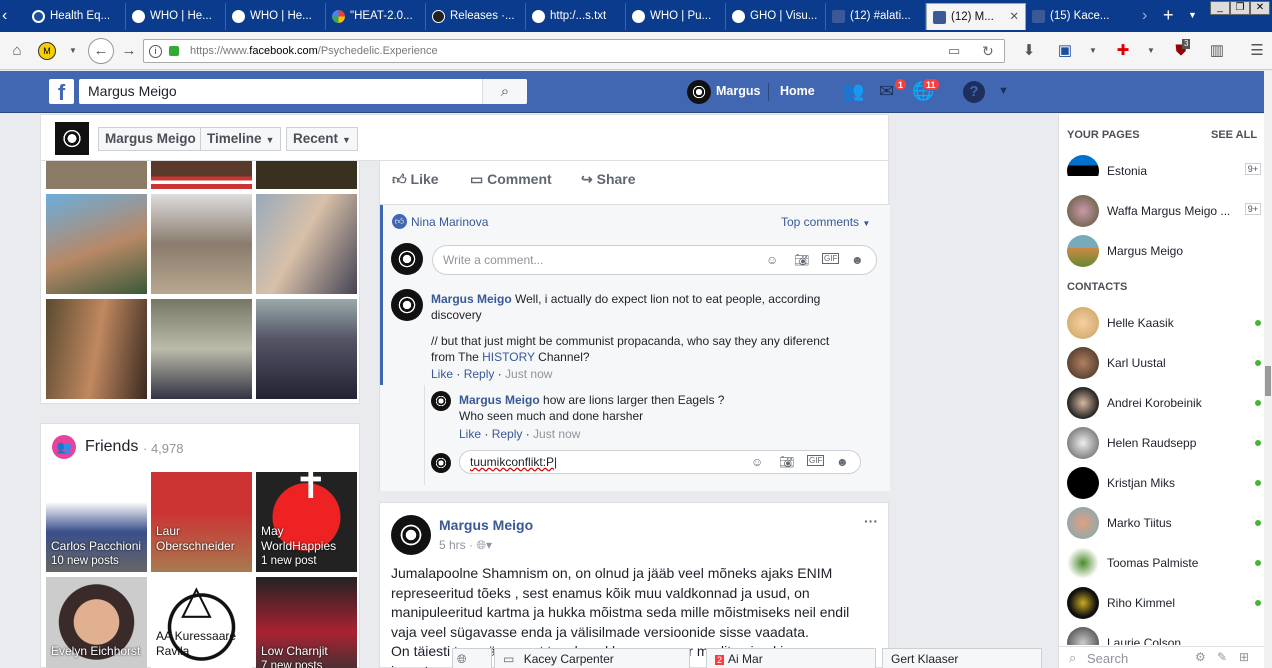 This screenshot has width=1272, height=668. I want to click on info-icon: i, so click(155, 51).